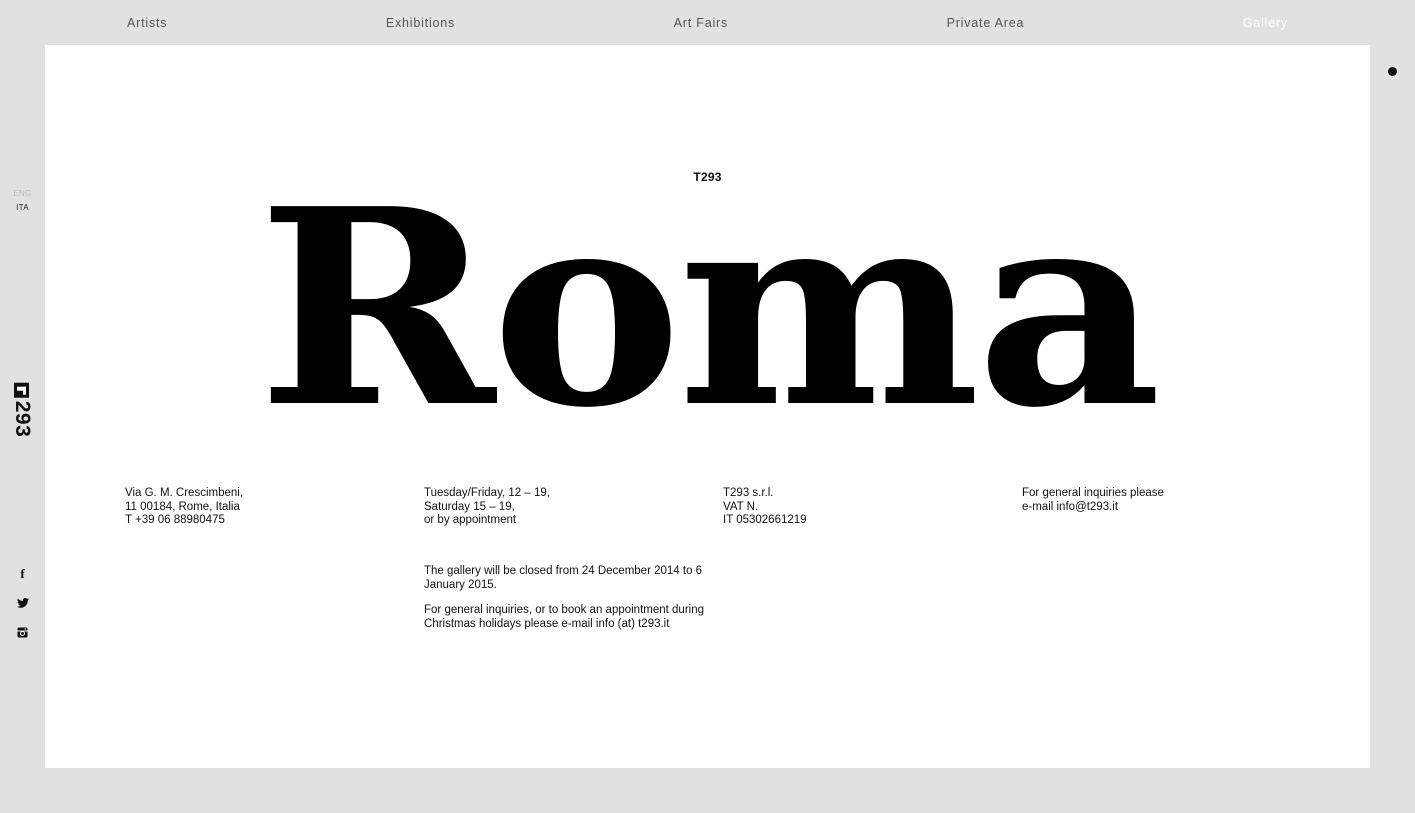  I want to click on company-block: T293 s.r.l. VAT N. IT 05302661219, so click(765, 507).